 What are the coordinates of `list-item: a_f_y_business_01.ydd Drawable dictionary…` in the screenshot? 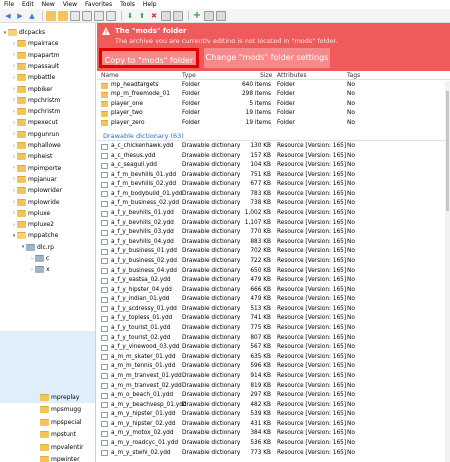 It's located at (273, 251).